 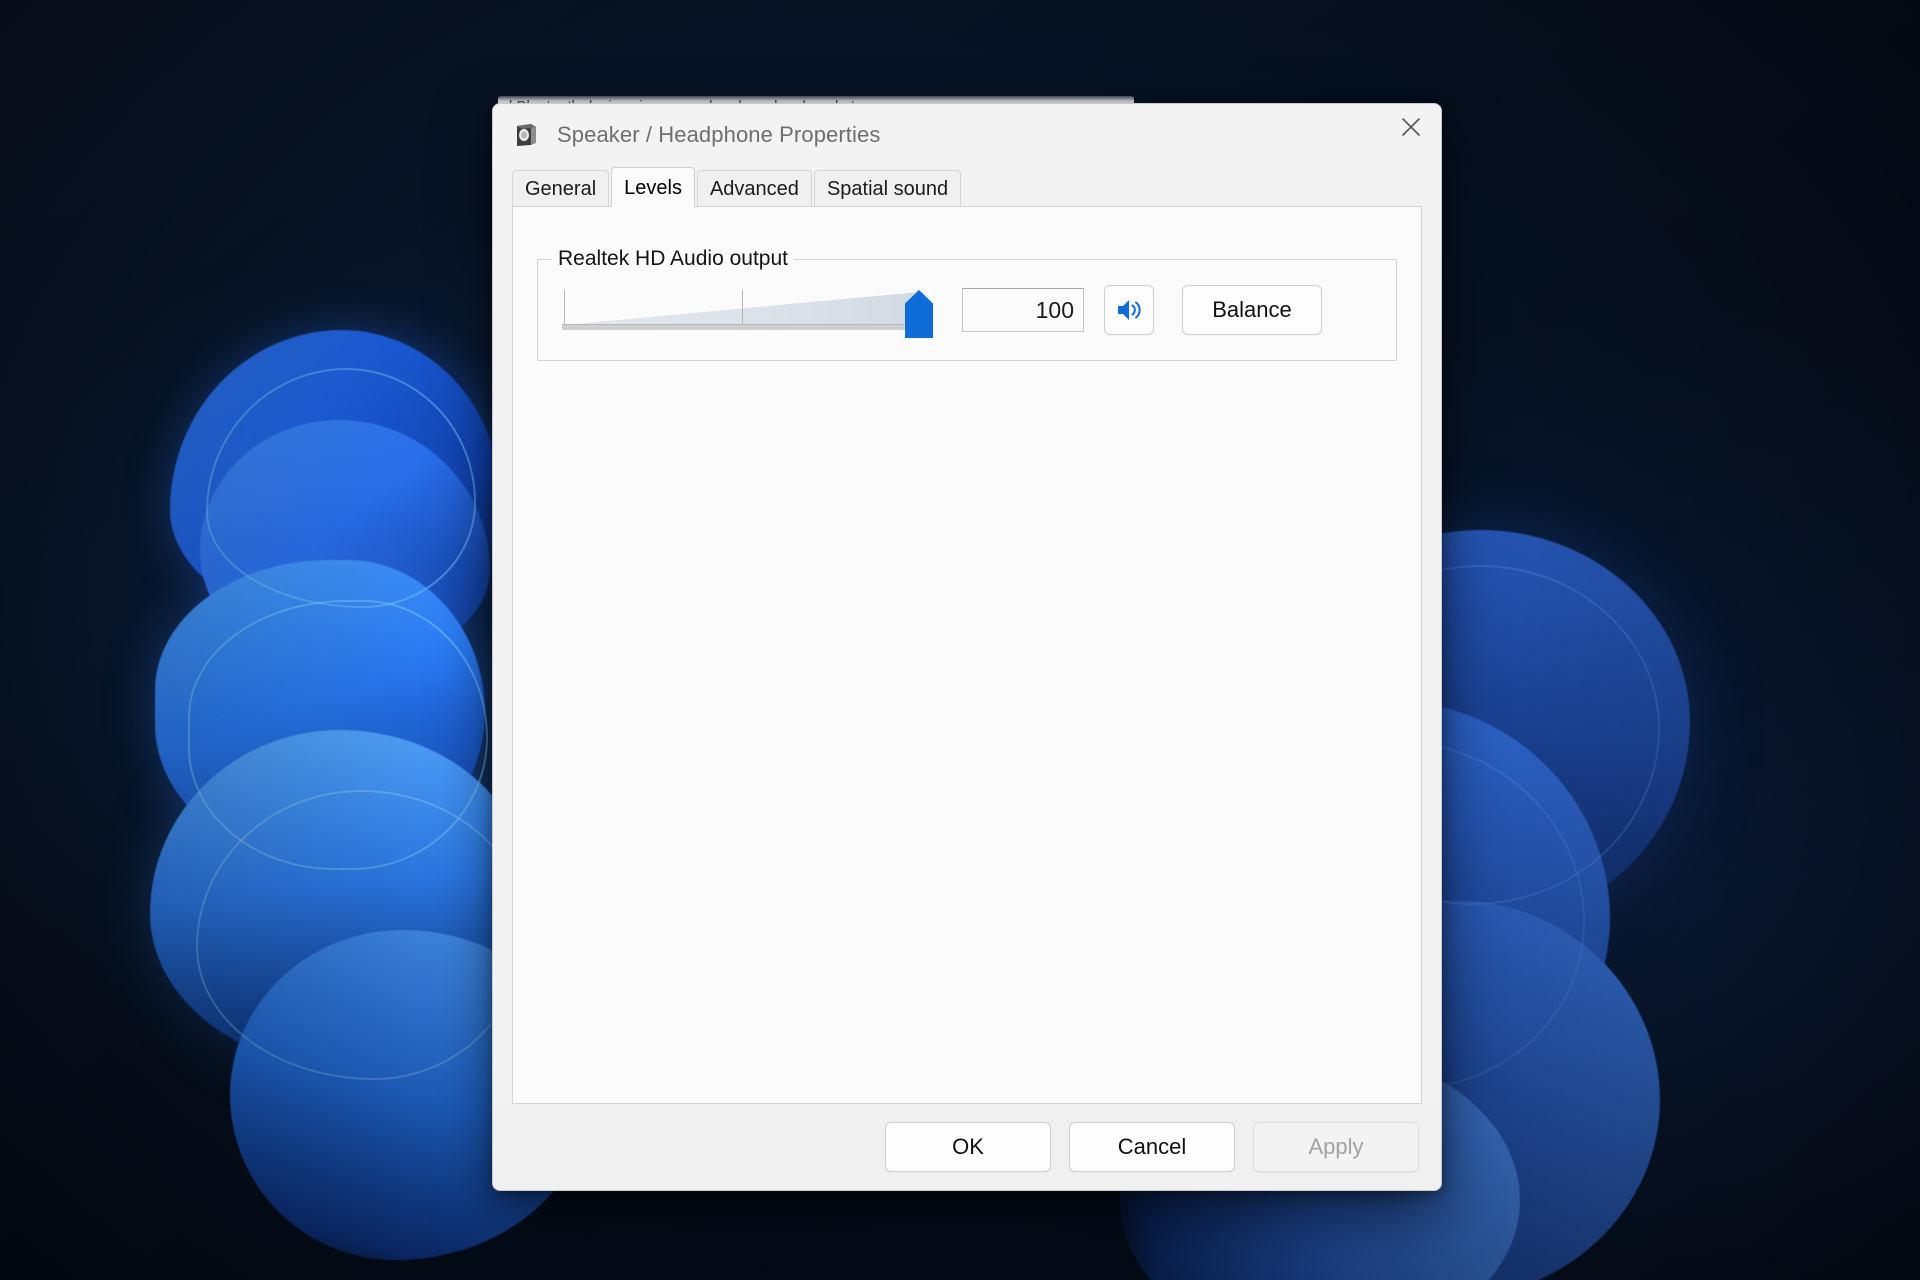 I want to click on cancel-button-label: Cancel, so click(x=1152, y=1146).